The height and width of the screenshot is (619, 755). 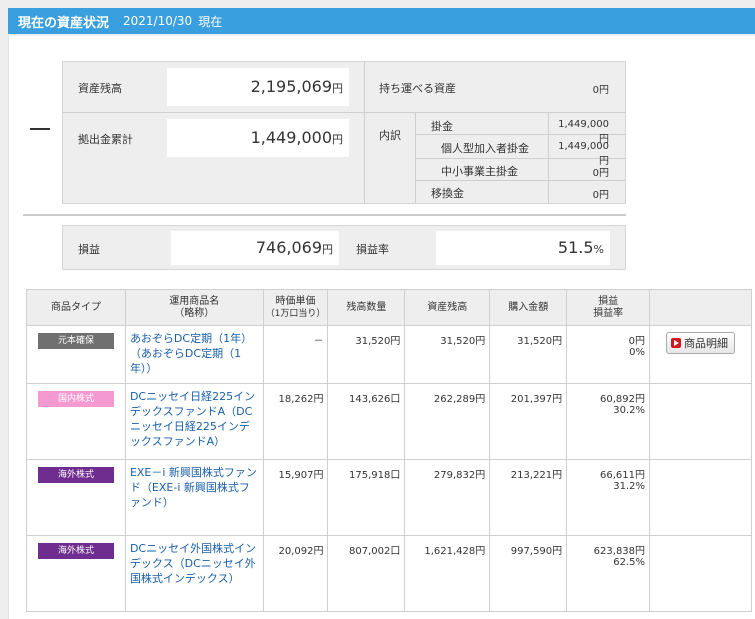 I want to click on col-header-purchase: 購入金額, so click(x=528, y=307).